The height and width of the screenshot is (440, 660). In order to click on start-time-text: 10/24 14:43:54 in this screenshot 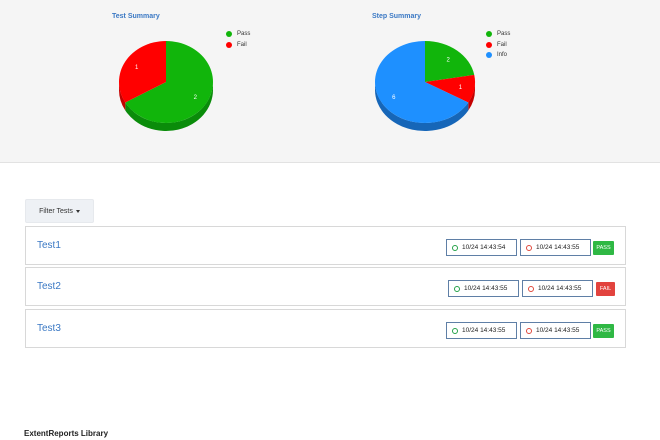, I will do `click(484, 247)`.